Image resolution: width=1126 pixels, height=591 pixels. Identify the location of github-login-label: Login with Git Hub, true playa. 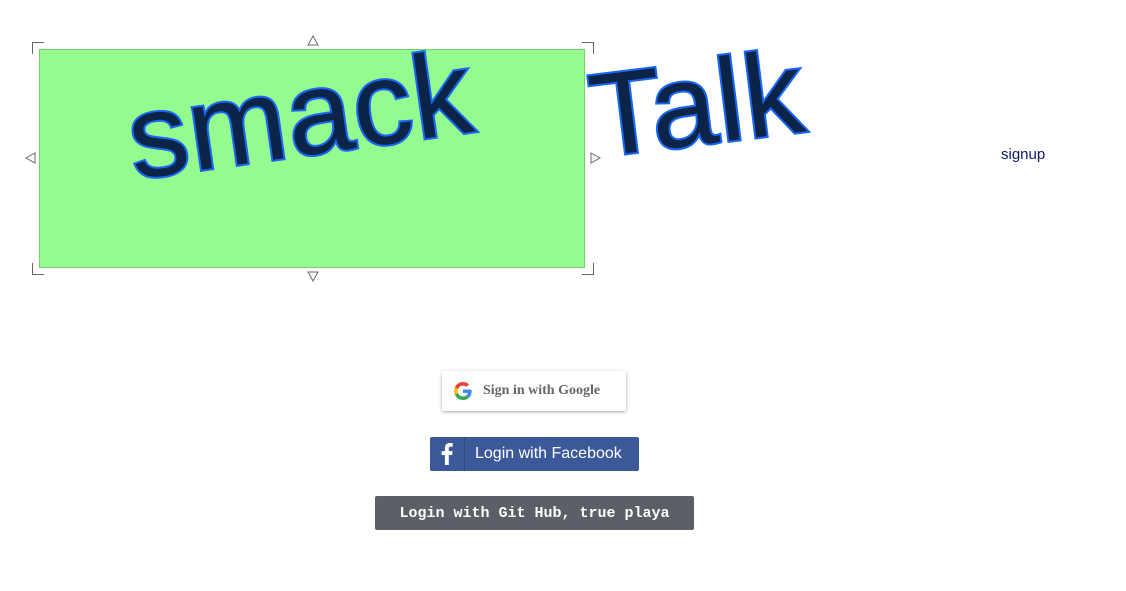
(534, 513).